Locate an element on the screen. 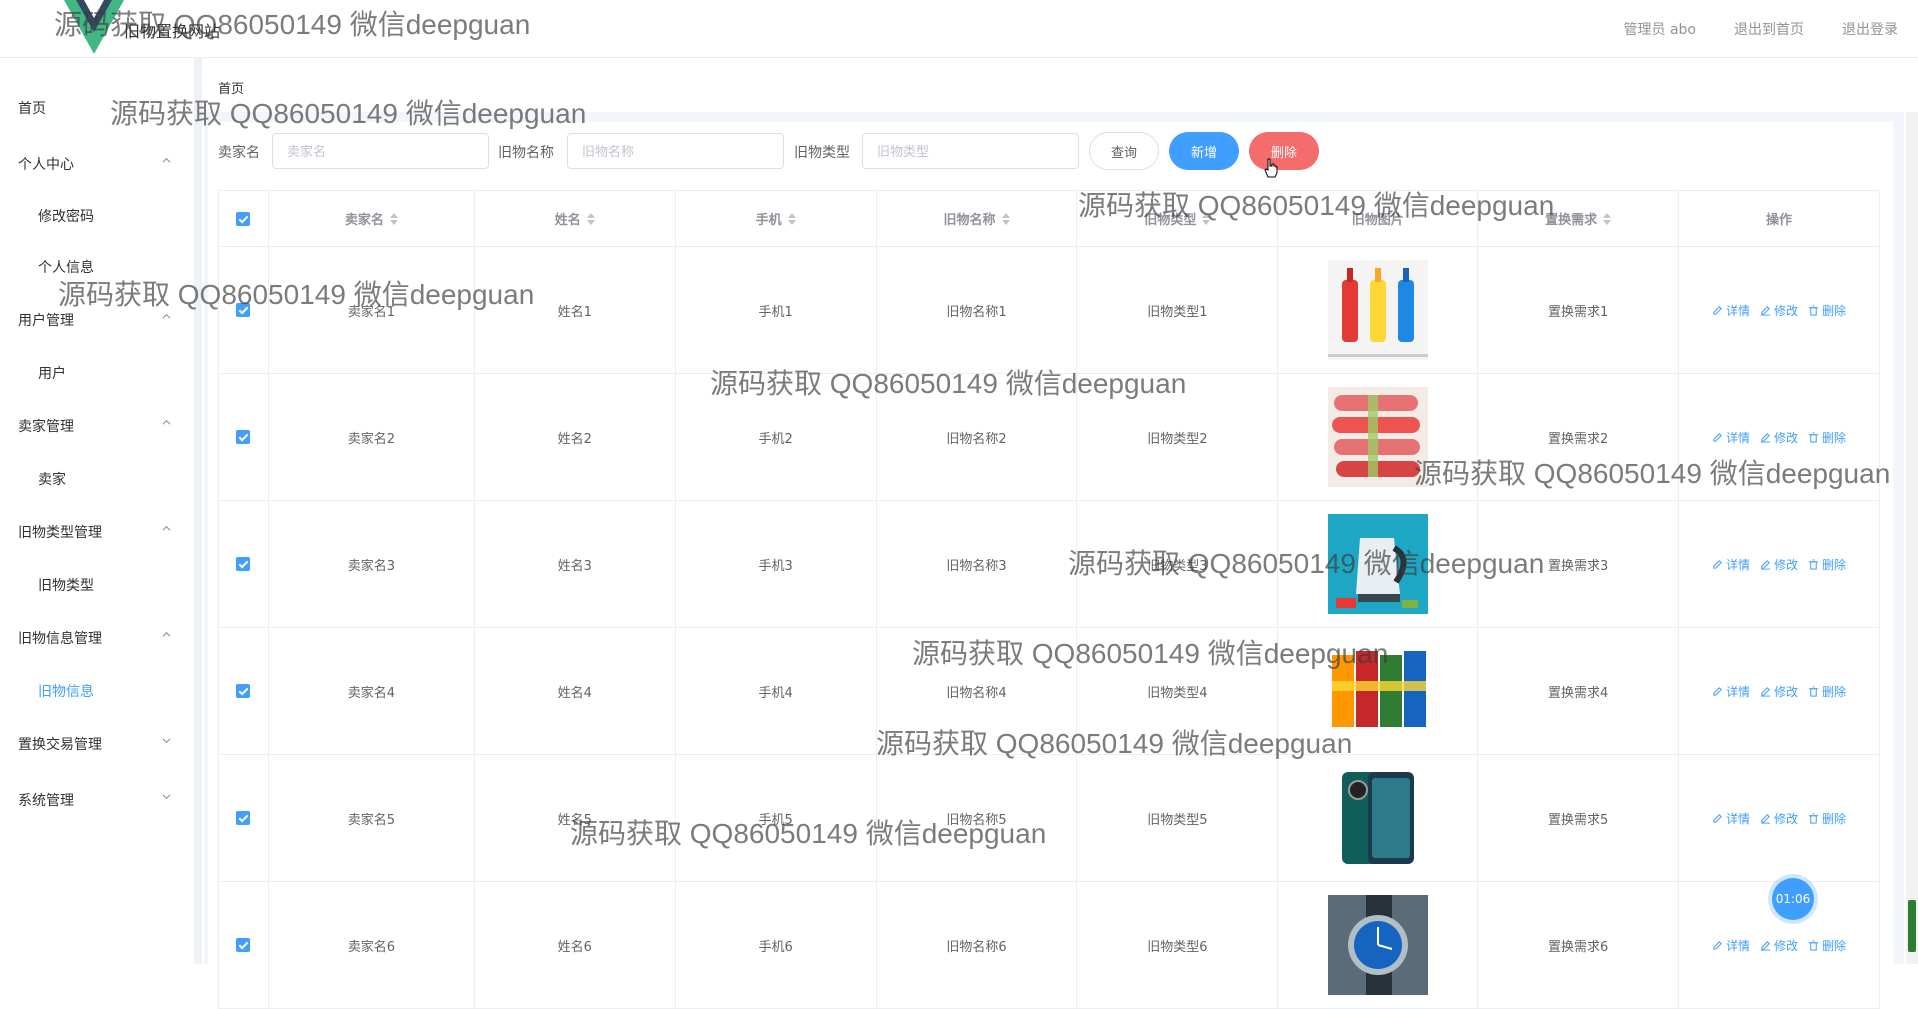  sidebar-item-item-types: 旧物类型 is located at coordinates (66, 585).